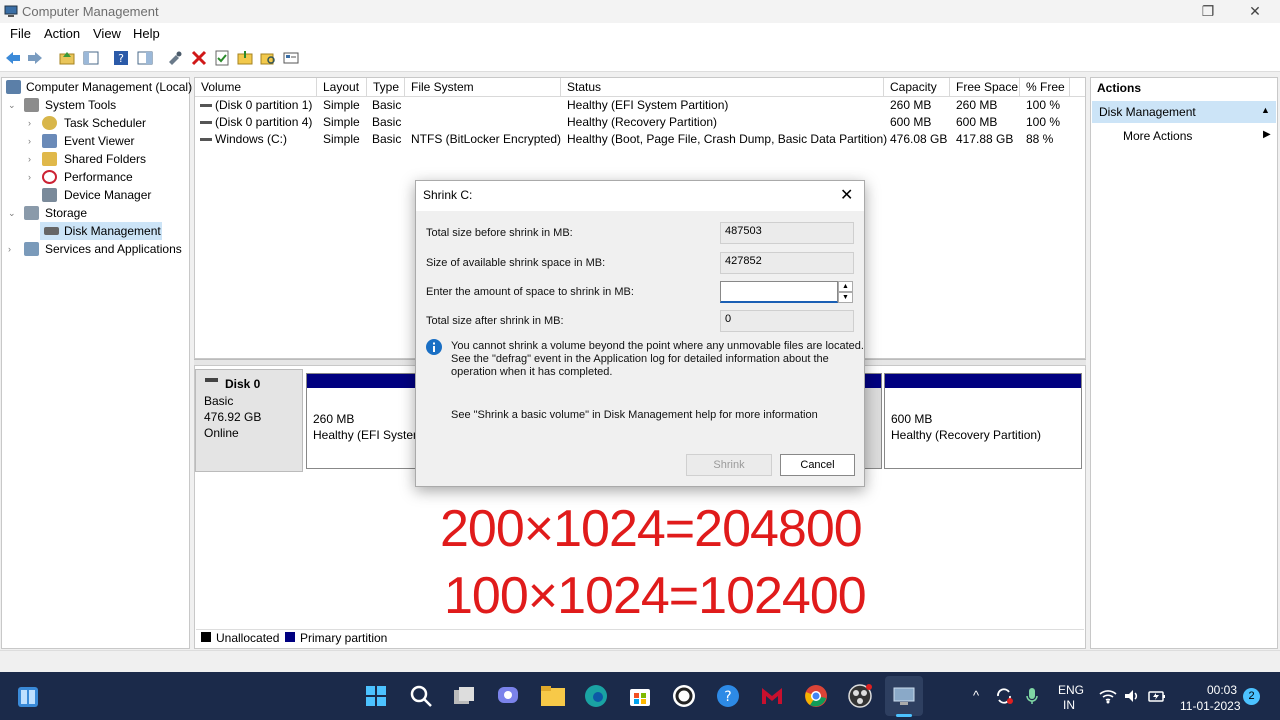 This screenshot has height=720, width=1280. Describe the element at coordinates (421, 696) in the screenshot. I see `search-icon` at that location.